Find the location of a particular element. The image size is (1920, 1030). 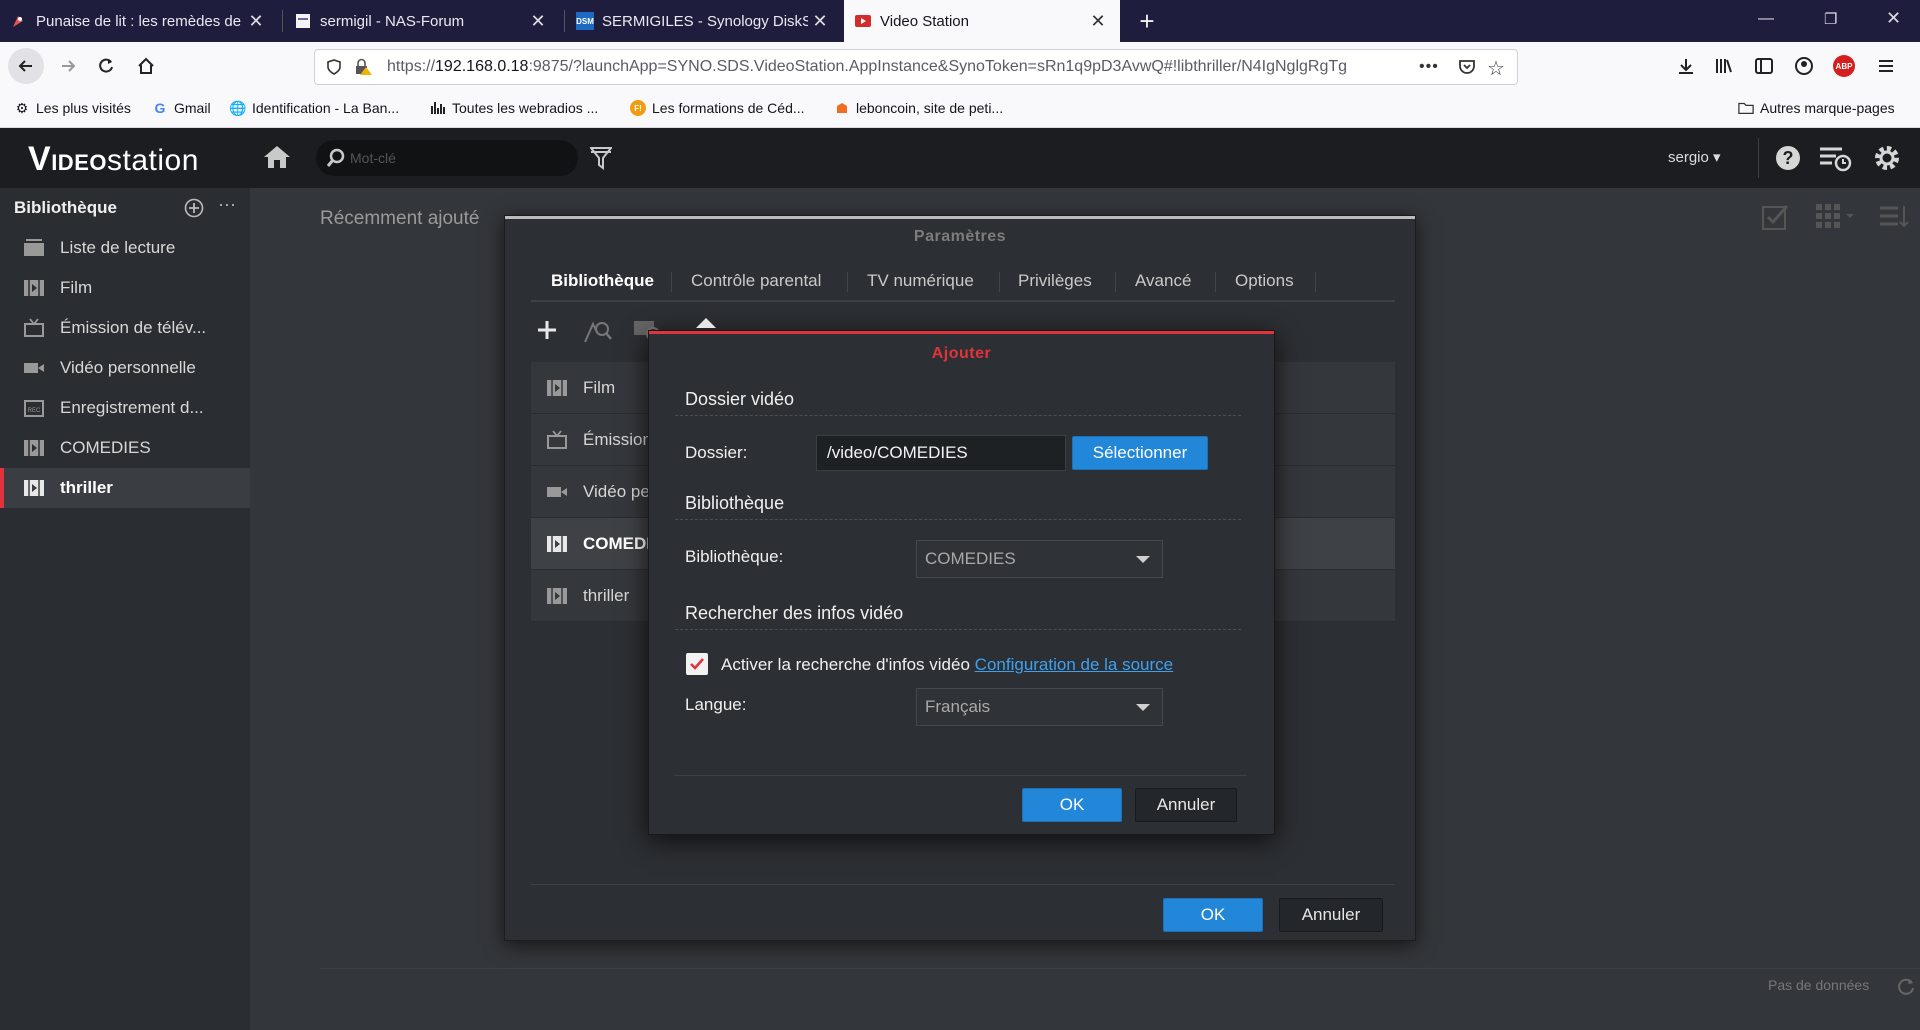

reload-icon is located at coordinates (106, 66).